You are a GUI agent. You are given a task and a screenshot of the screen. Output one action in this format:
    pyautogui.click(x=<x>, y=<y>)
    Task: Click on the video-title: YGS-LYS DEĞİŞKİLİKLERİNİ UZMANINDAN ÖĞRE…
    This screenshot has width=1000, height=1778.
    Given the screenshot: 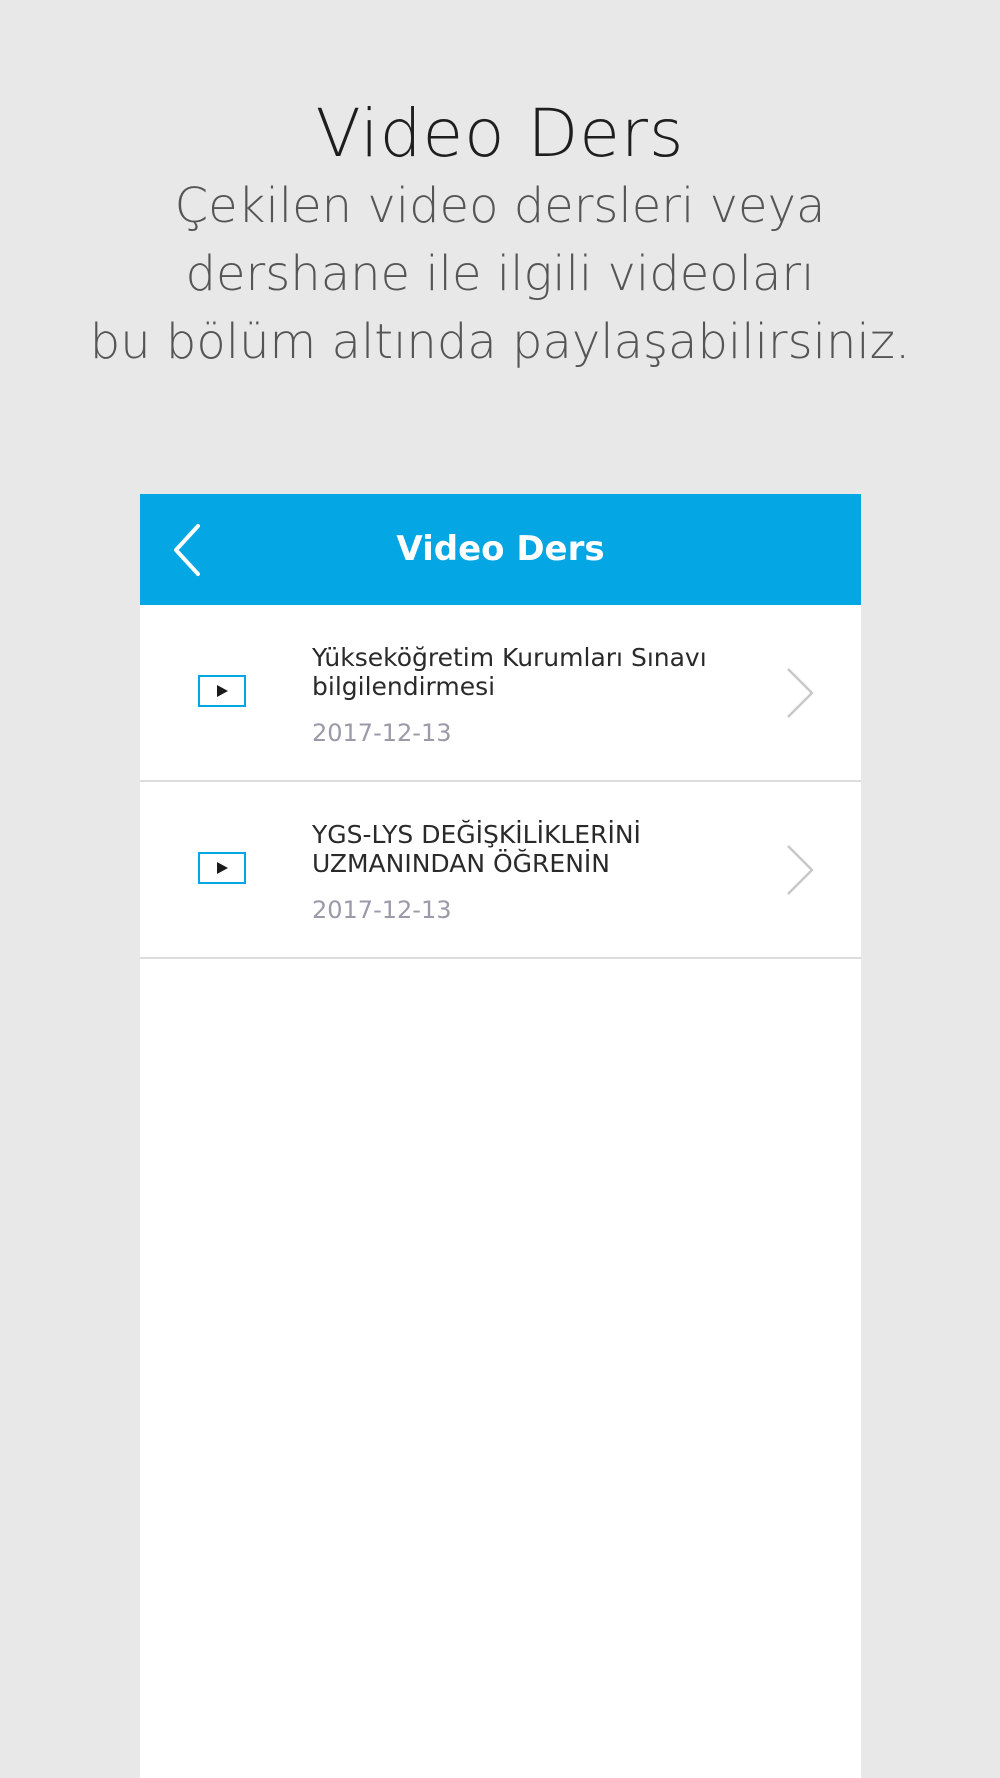 What is the action you would take?
    pyautogui.click(x=476, y=849)
    